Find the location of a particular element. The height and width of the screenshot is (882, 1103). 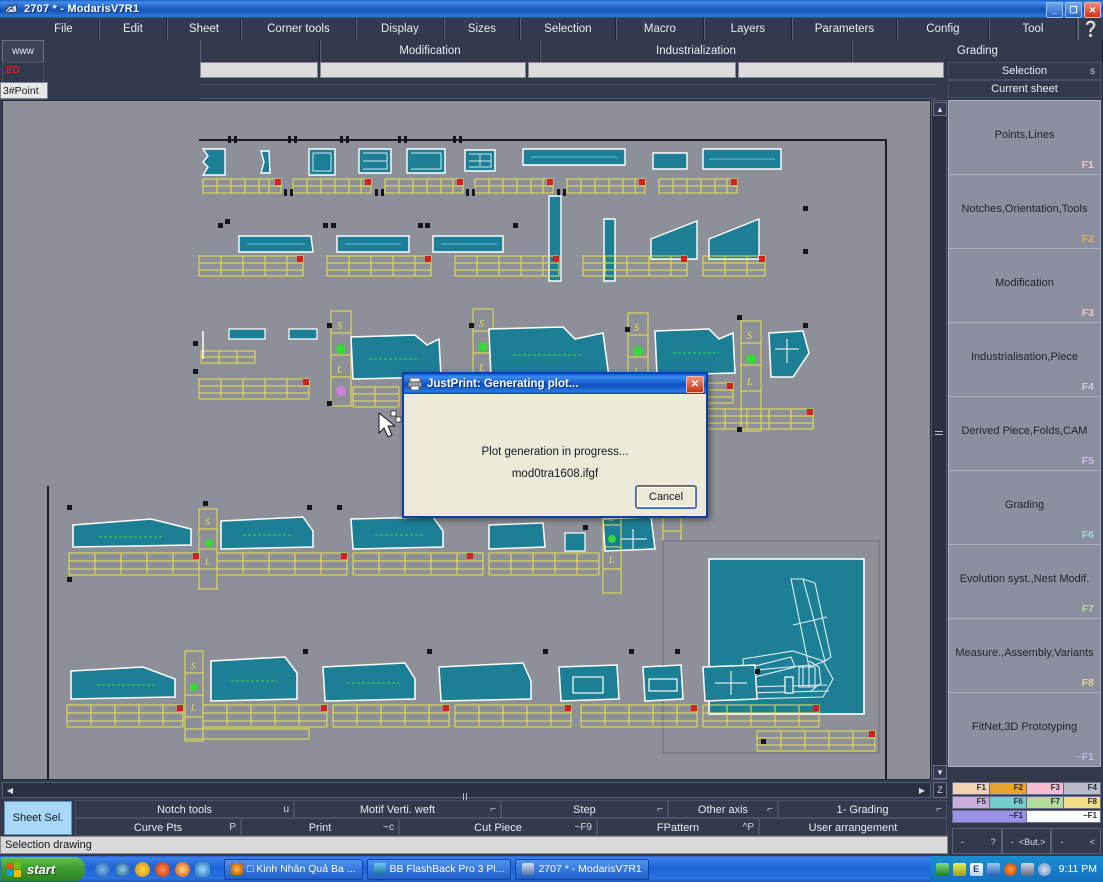

taskbar-task-3: 2707 * - ModarisV7R1 is located at coordinates (582, 869).